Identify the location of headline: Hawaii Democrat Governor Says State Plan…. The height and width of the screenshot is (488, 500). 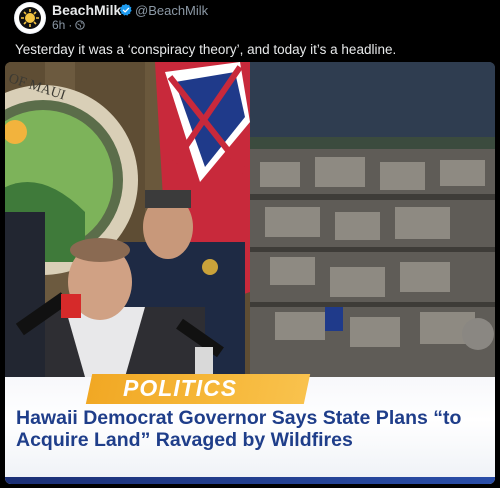
(239, 429).